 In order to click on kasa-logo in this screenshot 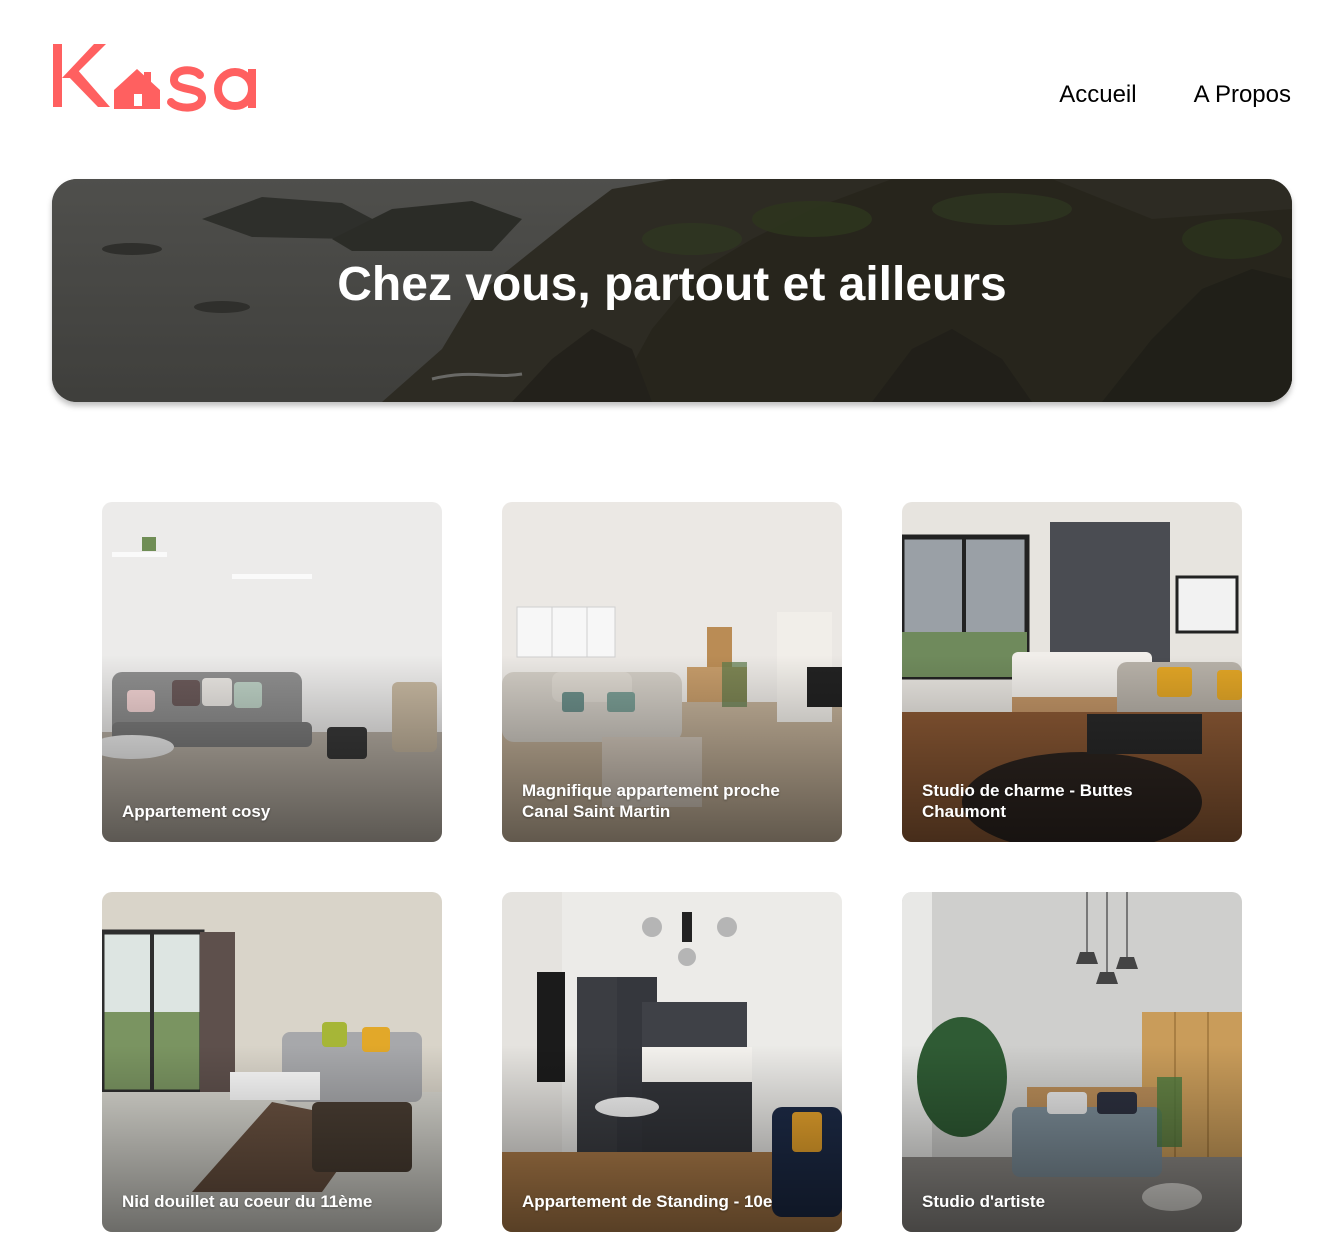, I will do `click(158, 76)`.